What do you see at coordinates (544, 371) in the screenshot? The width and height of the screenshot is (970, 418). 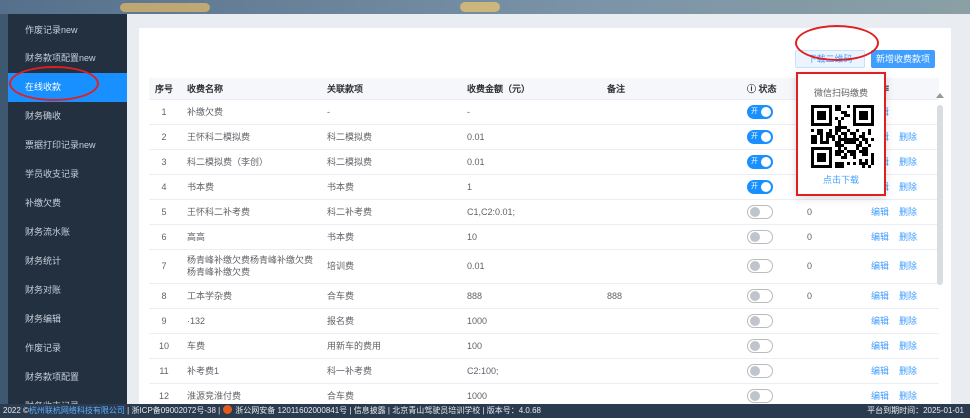 I see `table-row: 11补考费1科一补考费C2:100; 关 编辑删除` at bounding box center [544, 371].